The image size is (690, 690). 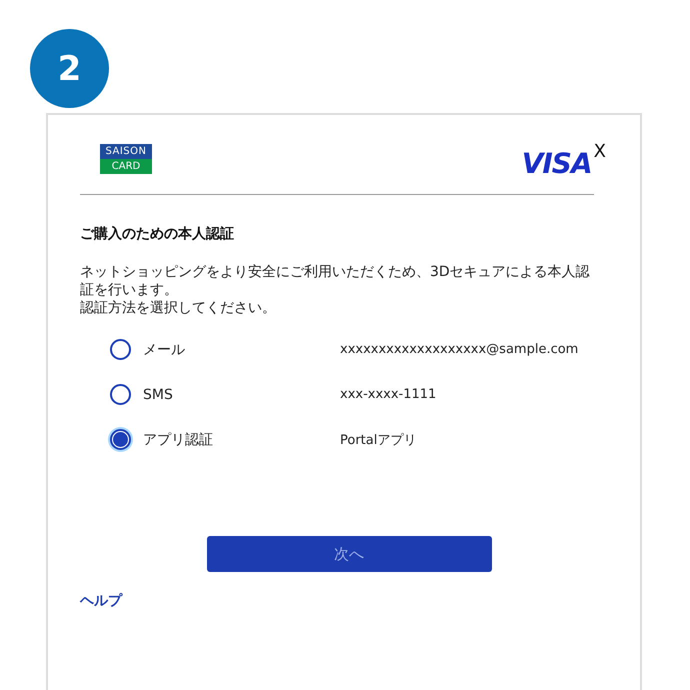 What do you see at coordinates (164, 349) in the screenshot?
I see `method-label: メール` at bounding box center [164, 349].